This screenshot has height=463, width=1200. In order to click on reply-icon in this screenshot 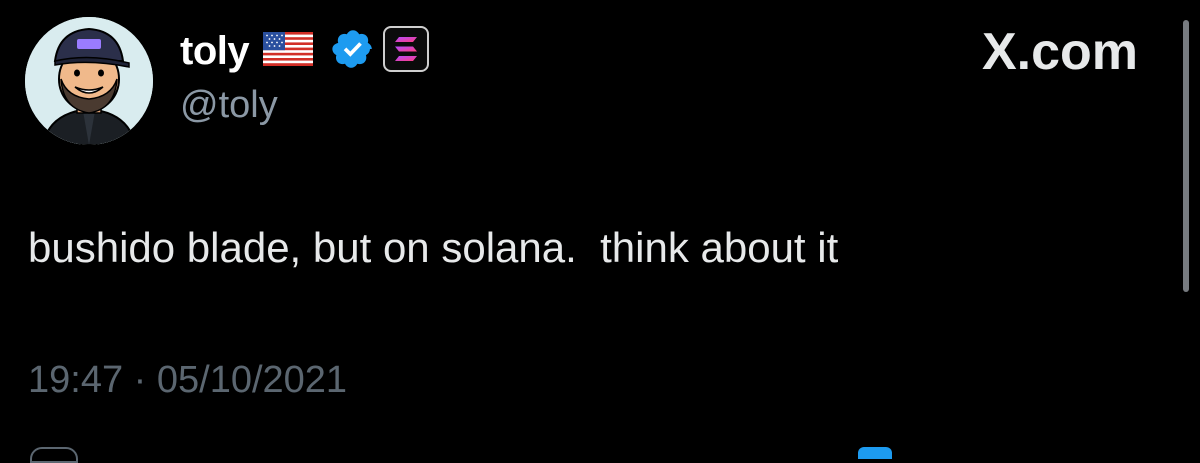, I will do `click(54, 455)`.